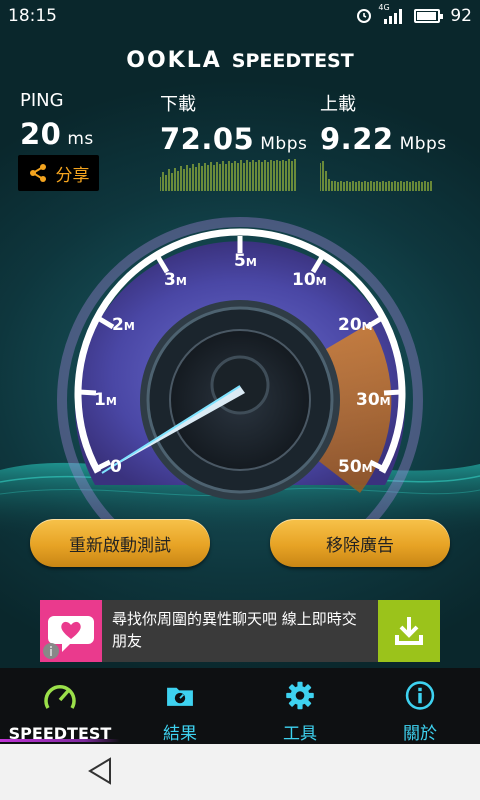  I want to click on app-logo: OOKLA SPEEDTEST, so click(240, 60).